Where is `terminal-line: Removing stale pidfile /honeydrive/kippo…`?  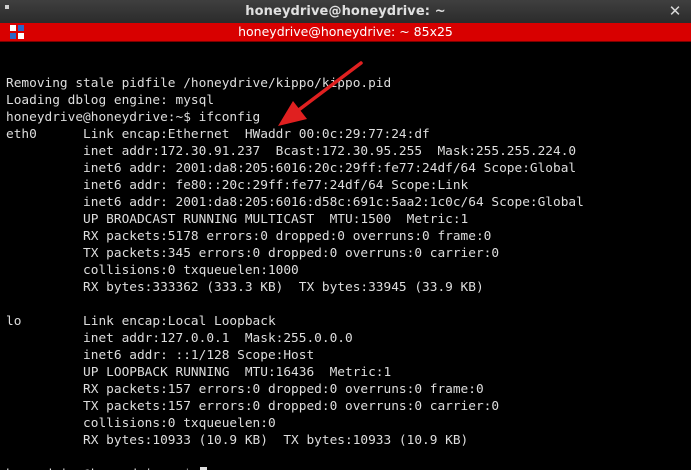 terminal-line: Removing stale pidfile /honeydrive/kippo… is located at coordinates (199, 83).